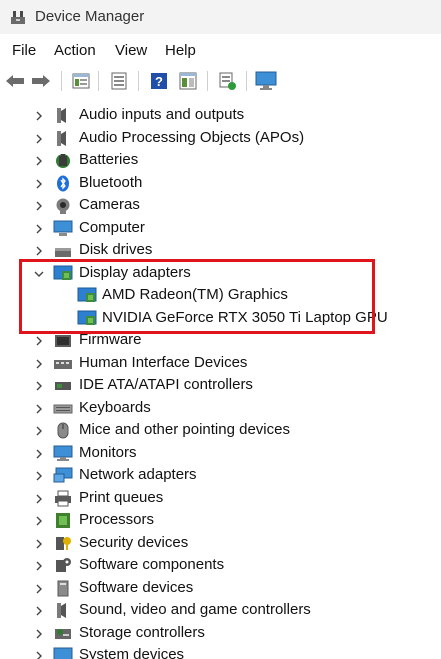  I want to click on menu-action: Action, so click(75, 50).